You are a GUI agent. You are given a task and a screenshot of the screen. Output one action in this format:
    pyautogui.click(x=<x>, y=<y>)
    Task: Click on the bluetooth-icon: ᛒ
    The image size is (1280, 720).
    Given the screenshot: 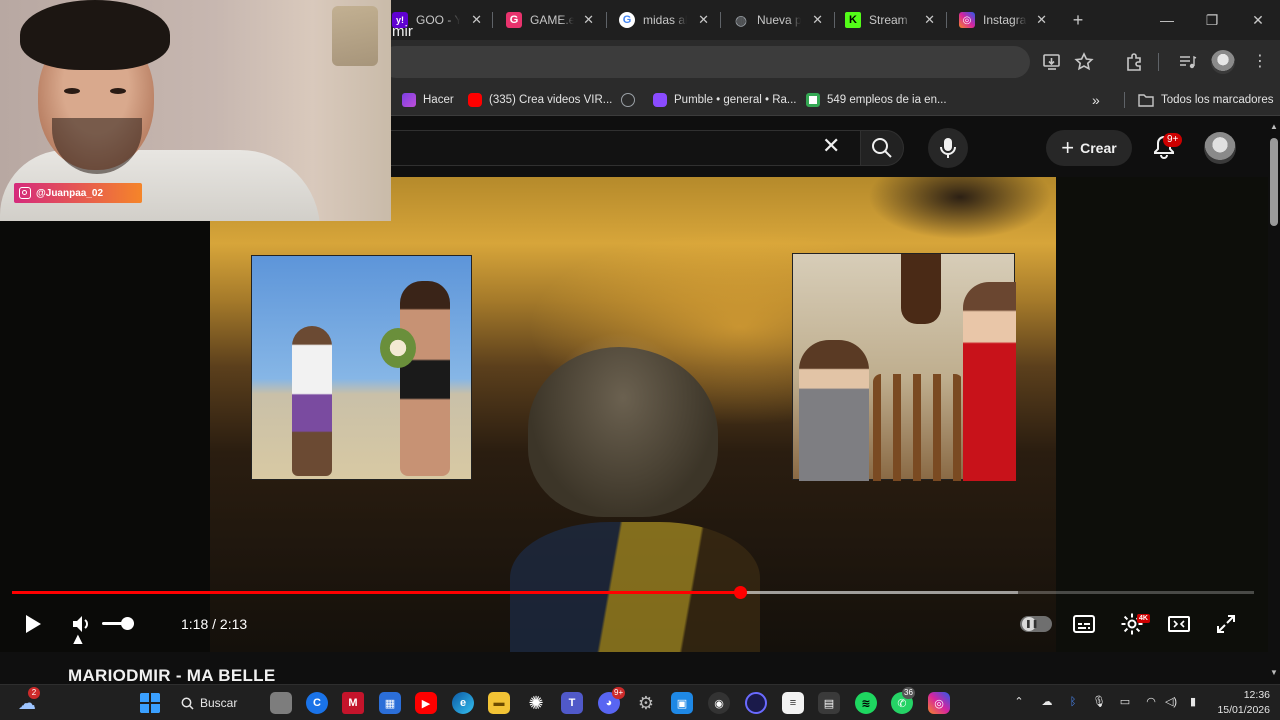 What is the action you would take?
    pyautogui.click(x=1073, y=702)
    